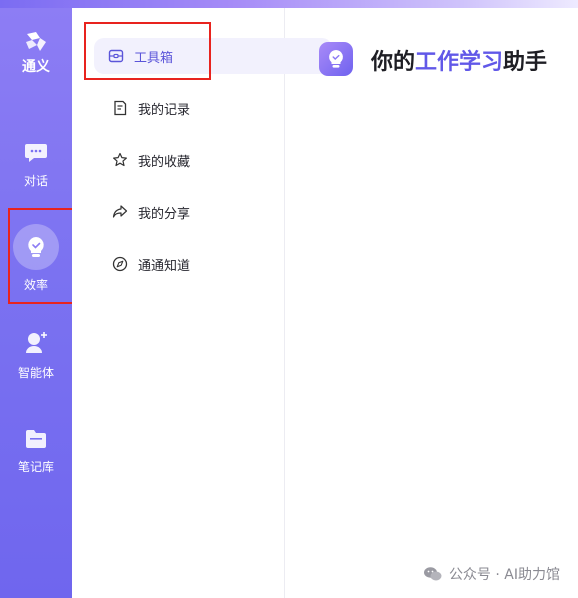  I want to click on watermark: 公众号 · AI助力馆, so click(491, 574).